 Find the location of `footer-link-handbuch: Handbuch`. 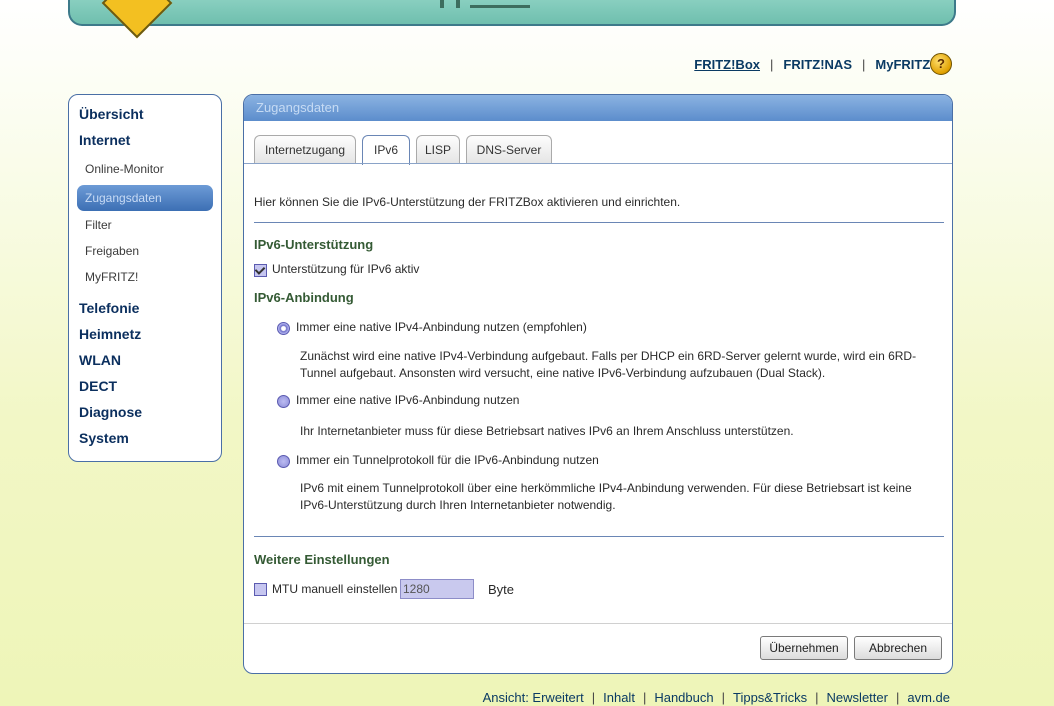

footer-link-handbuch: Handbuch is located at coordinates (683, 697).